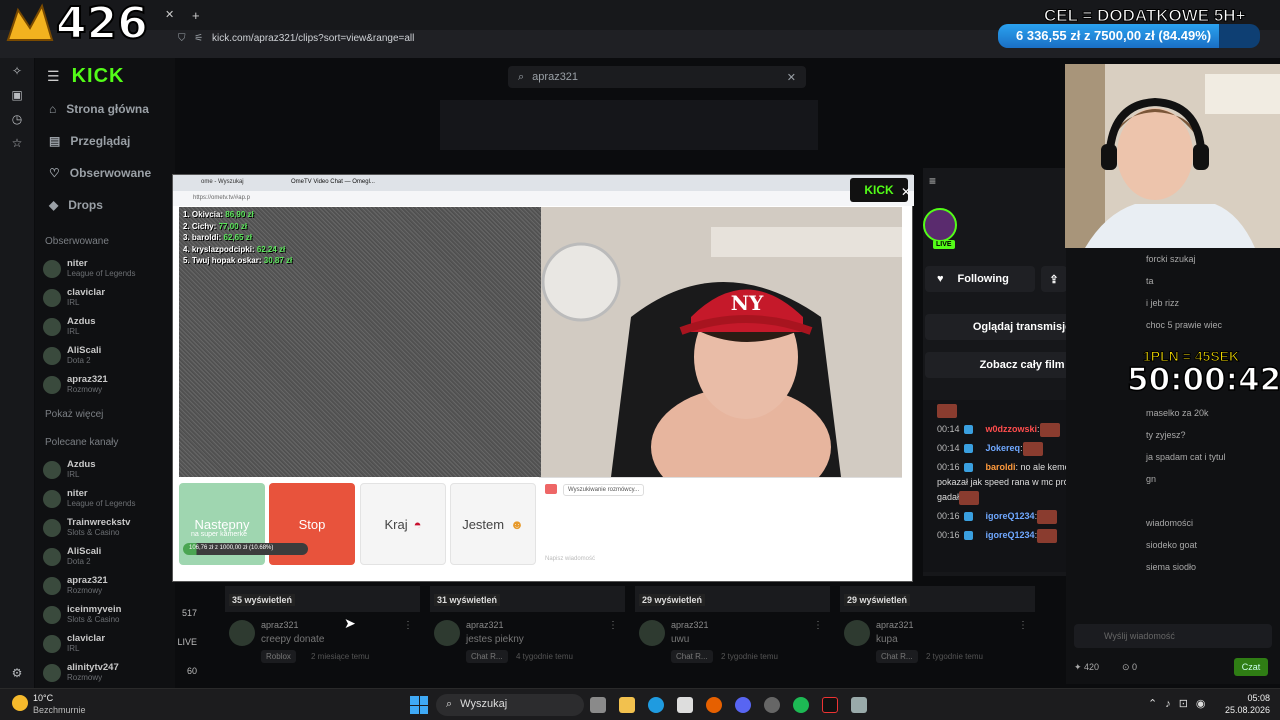 The image size is (1280, 720). What do you see at coordinates (627, 705) in the screenshot?
I see `file-explorer-icon` at bounding box center [627, 705].